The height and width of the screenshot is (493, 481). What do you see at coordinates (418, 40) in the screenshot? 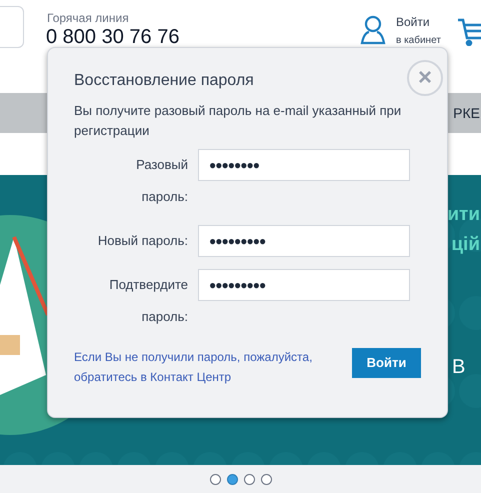
I see `login-sublink: в кабинет` at bounding box center [418, 40].